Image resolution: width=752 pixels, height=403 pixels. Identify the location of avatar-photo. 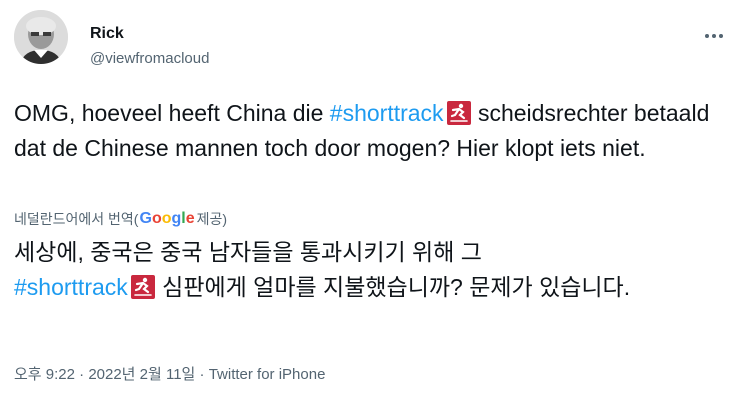
(41, 37).